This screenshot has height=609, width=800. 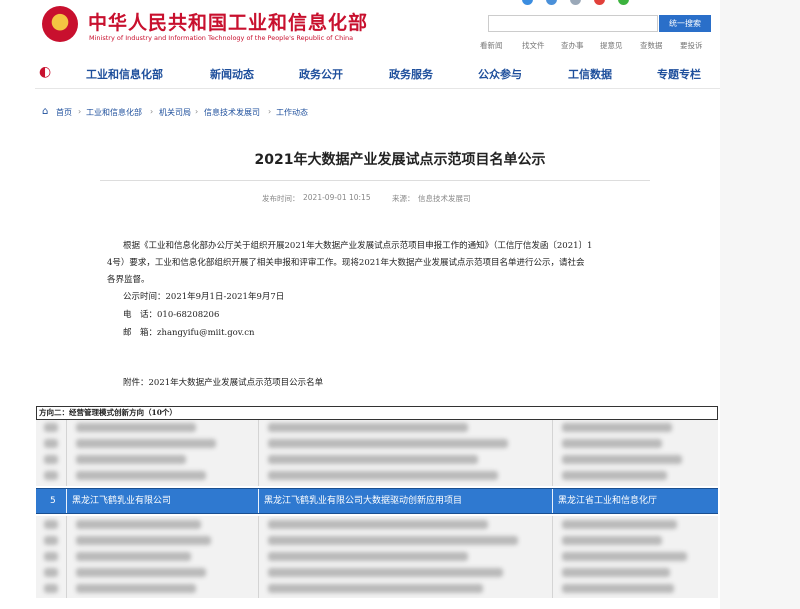 I want to click on article-title: 2021年大数据产业发展试点示范项目名单公示, so click(x=400, y=160).